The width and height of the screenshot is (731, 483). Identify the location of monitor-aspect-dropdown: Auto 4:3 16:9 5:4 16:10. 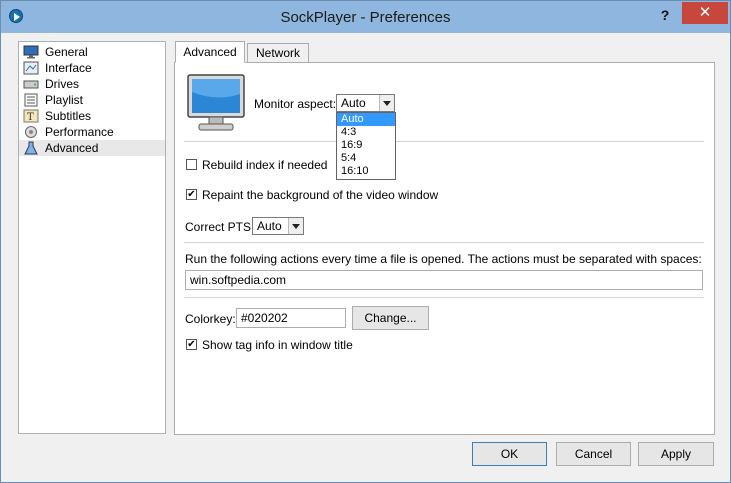
(366, 146).